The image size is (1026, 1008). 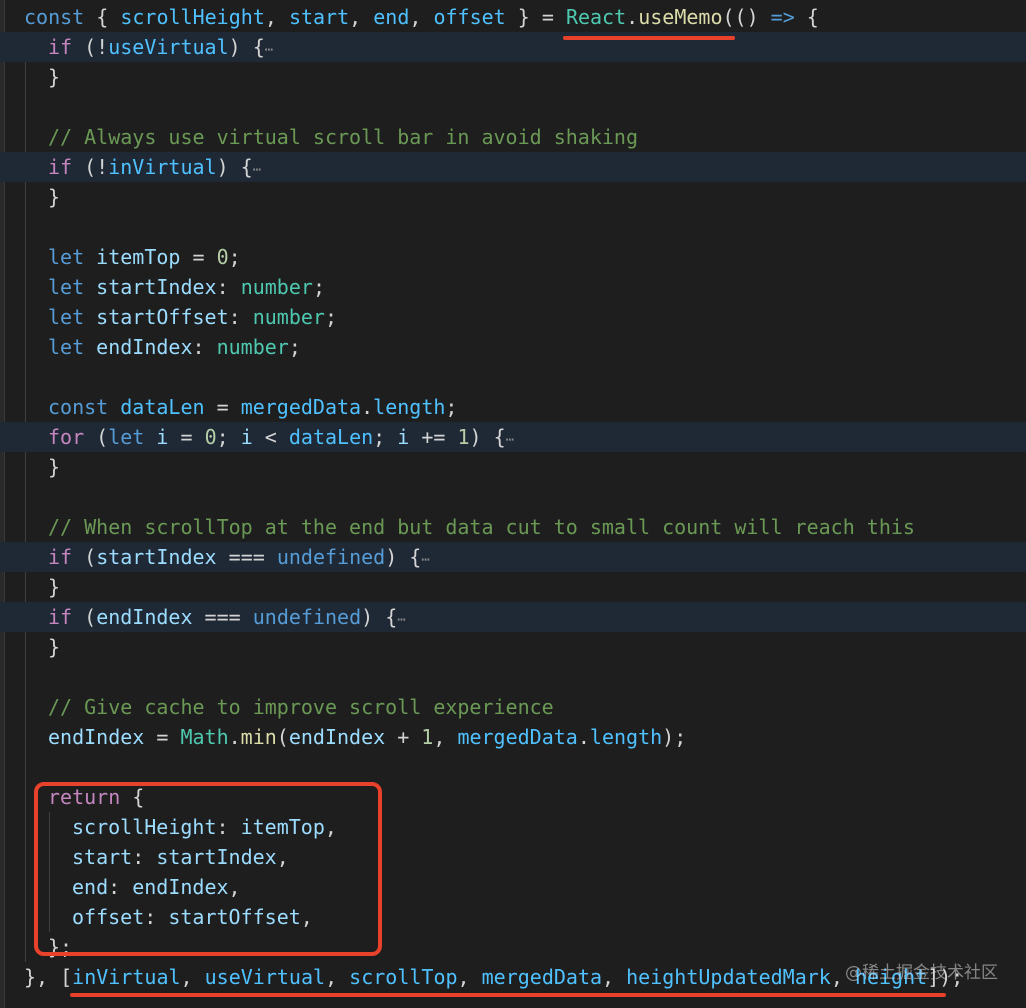 What do you see at coordinates (222, 617) in the screenshot?
I see `code-token: ===` at bounding box center [222, 617].